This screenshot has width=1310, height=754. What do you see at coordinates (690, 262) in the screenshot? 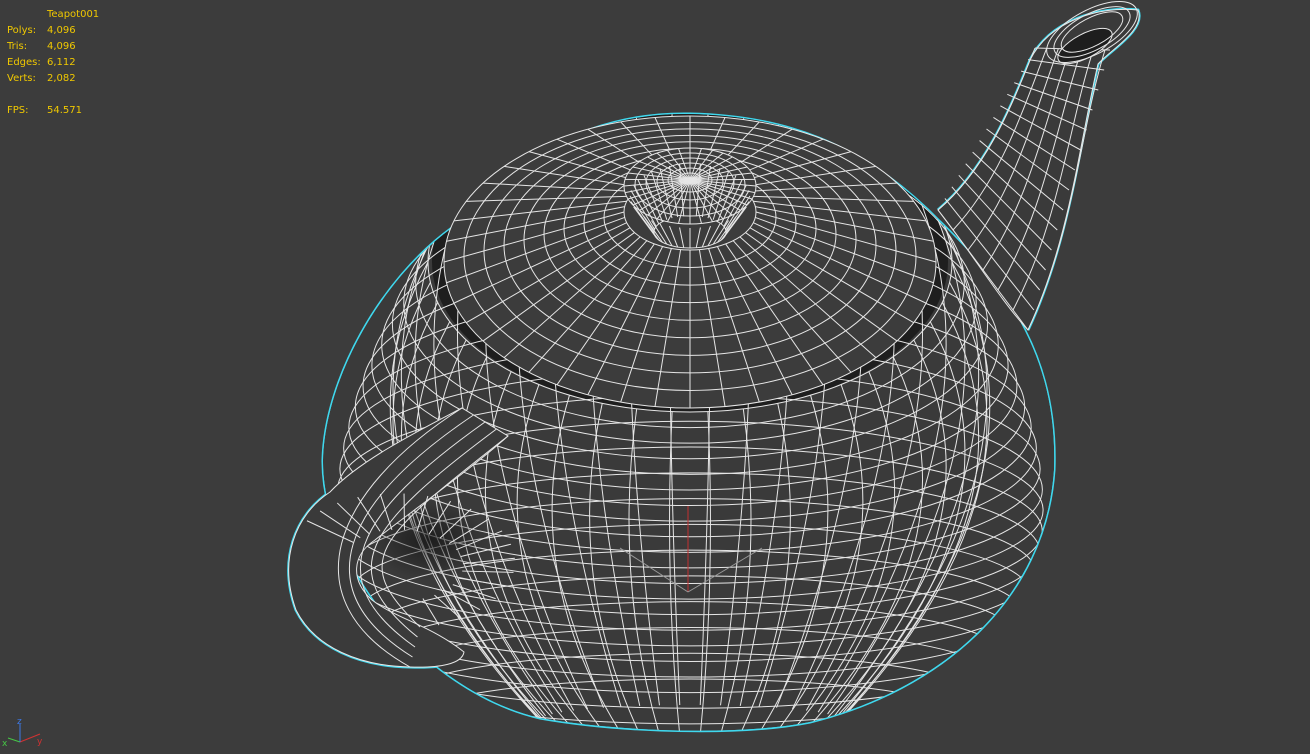
I see `teapot-lid-wireframe` at bounding box center [690, 262].